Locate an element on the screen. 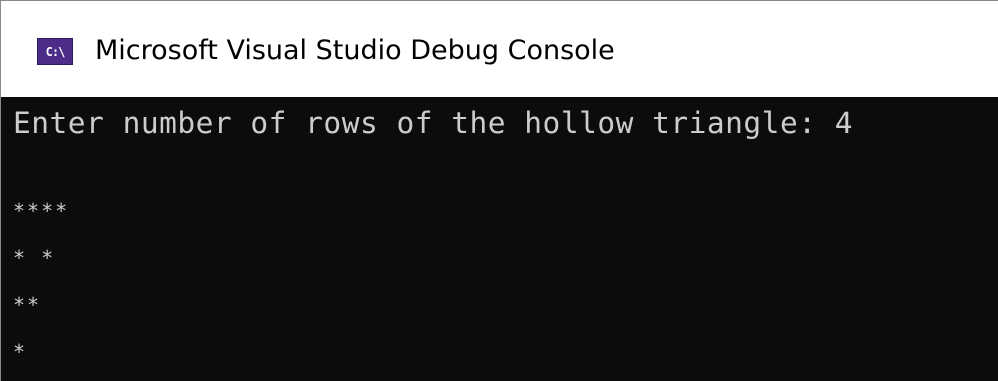 This screenshot has width=998, height=381. console-output-line: ** is located at coordinates (27, 305).